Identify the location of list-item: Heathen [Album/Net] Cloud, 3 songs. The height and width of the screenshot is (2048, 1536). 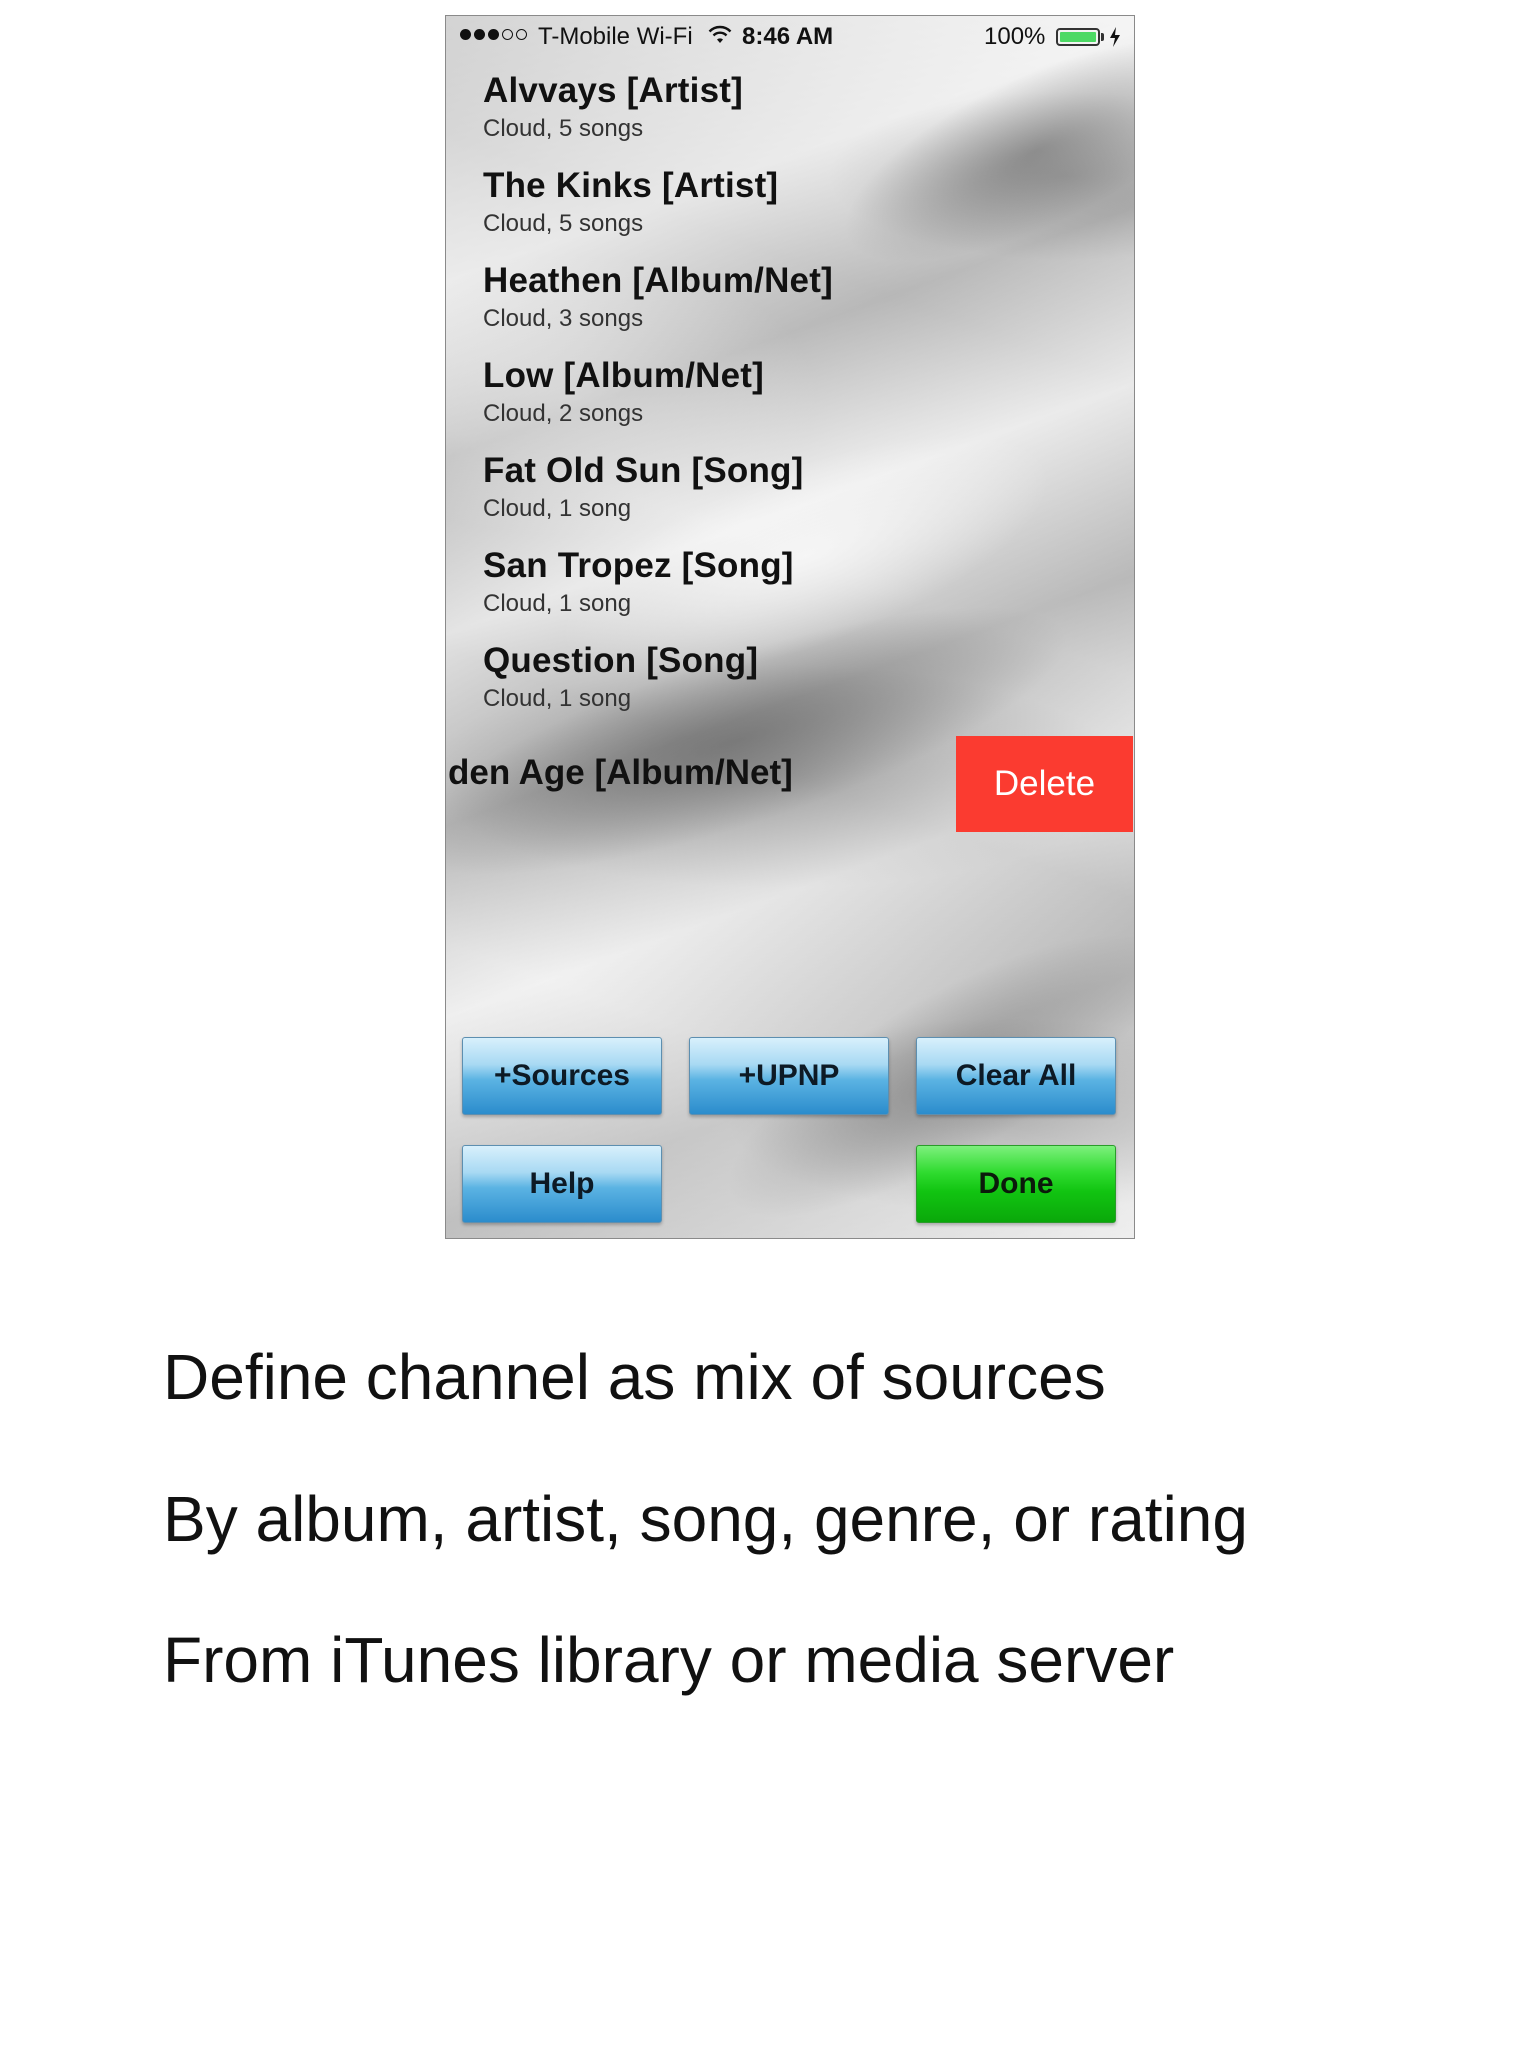
(658, 297).